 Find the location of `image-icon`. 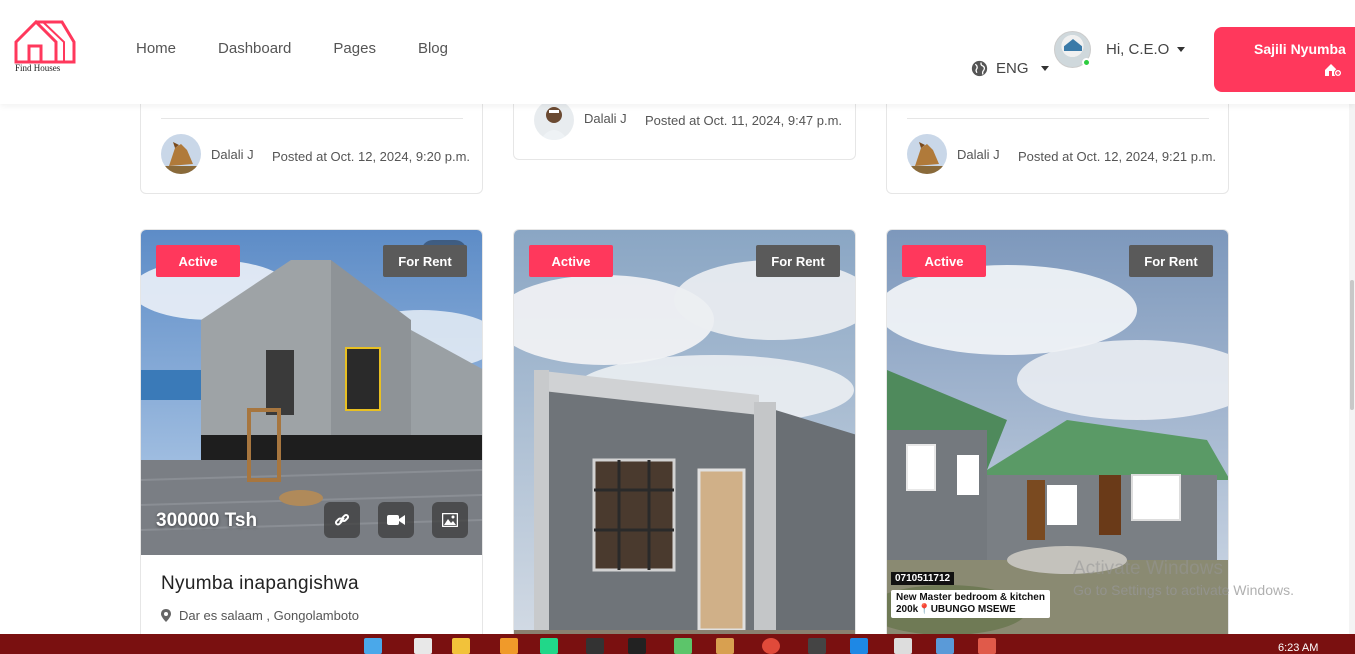

image-icon is located at coordinates (450, 520).